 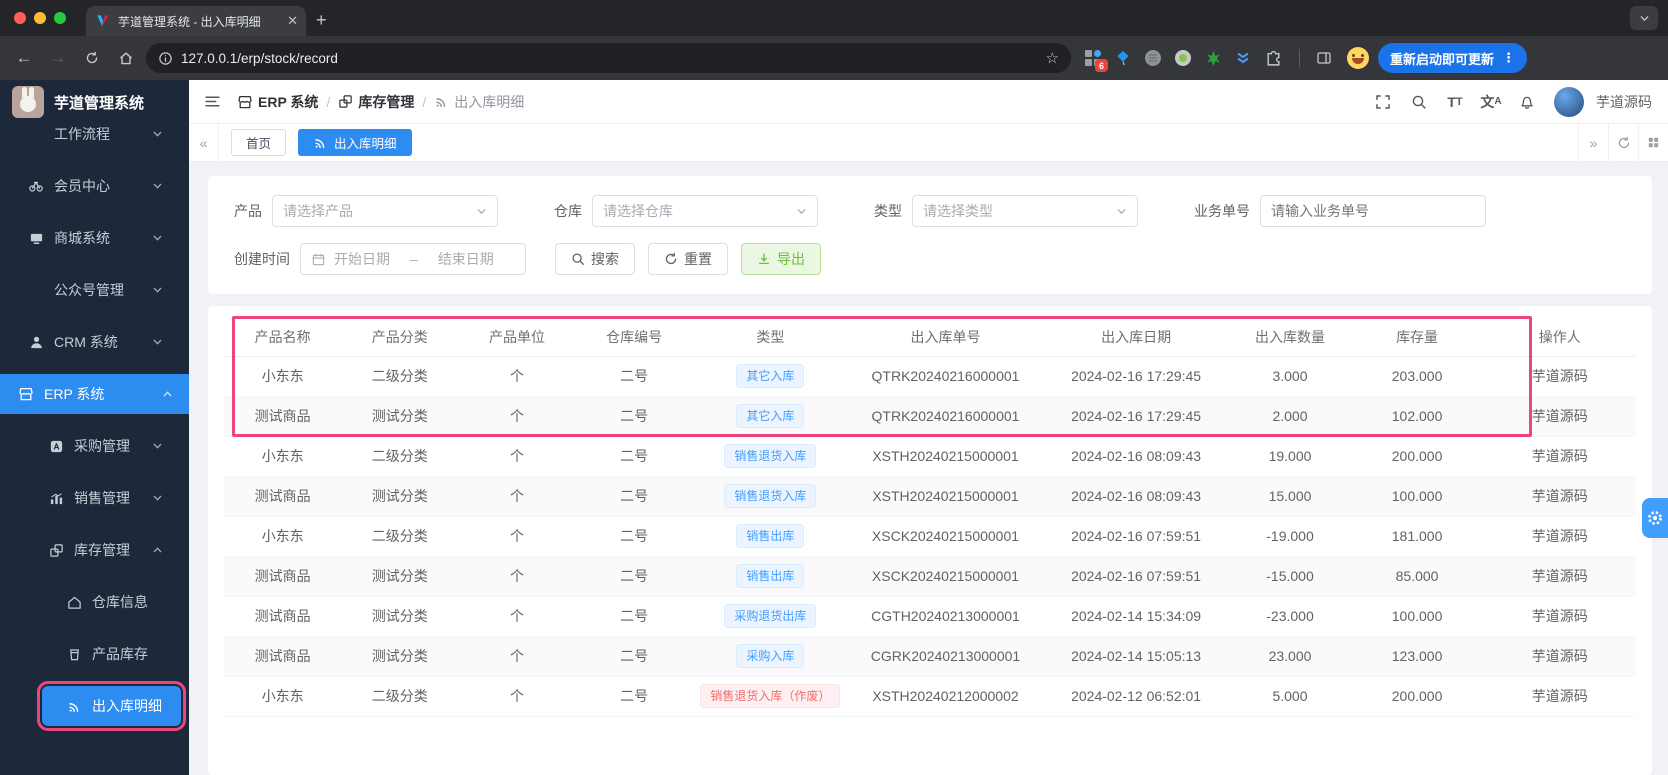 What do you see at coordinates (705, 211) in the screenshot?
I see `warehouse-select: 请选择仓库` at bounding box center [705, 211].